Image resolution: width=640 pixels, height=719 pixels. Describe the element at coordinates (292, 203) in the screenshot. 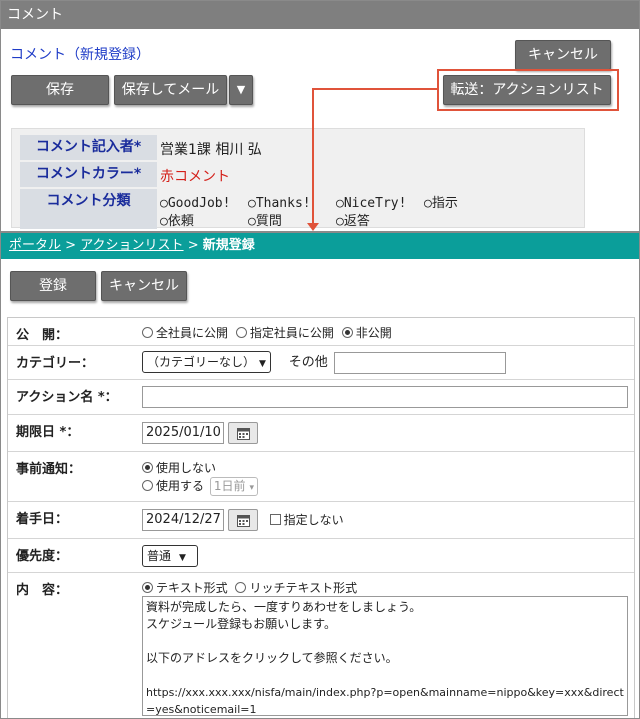

I see `category-option-thanks: ○Thanks!` at that location.